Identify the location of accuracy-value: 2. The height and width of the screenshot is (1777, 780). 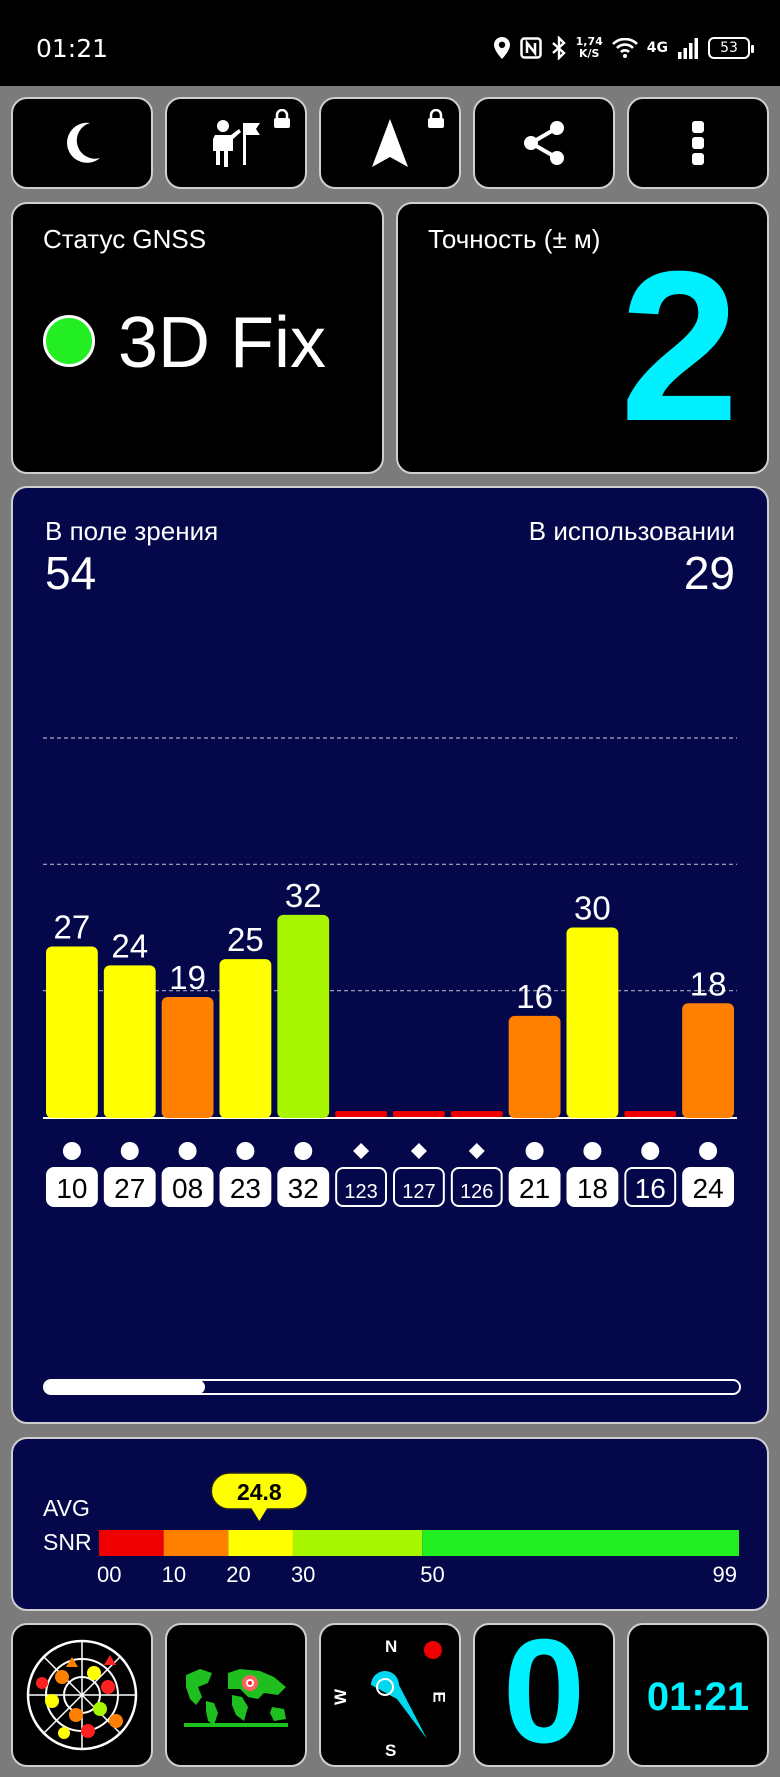
(679, 346).